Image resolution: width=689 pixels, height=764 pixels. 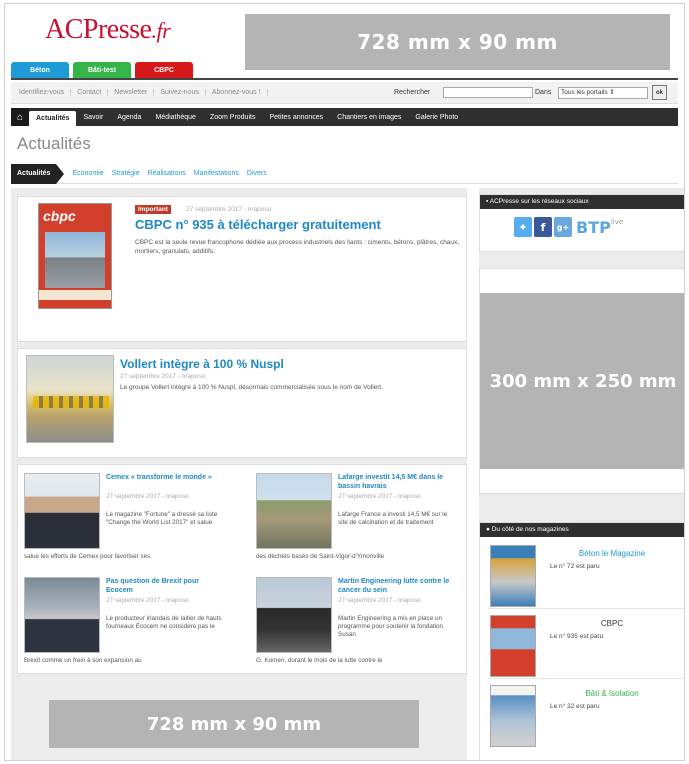 I want to click on sidebar-ad-banner: 300 mm x 250 mm, so click(x=582, y=381).